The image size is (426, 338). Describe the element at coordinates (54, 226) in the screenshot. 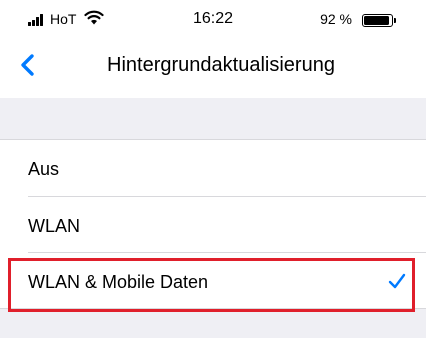

I see `option-label: WLAN` at that location.